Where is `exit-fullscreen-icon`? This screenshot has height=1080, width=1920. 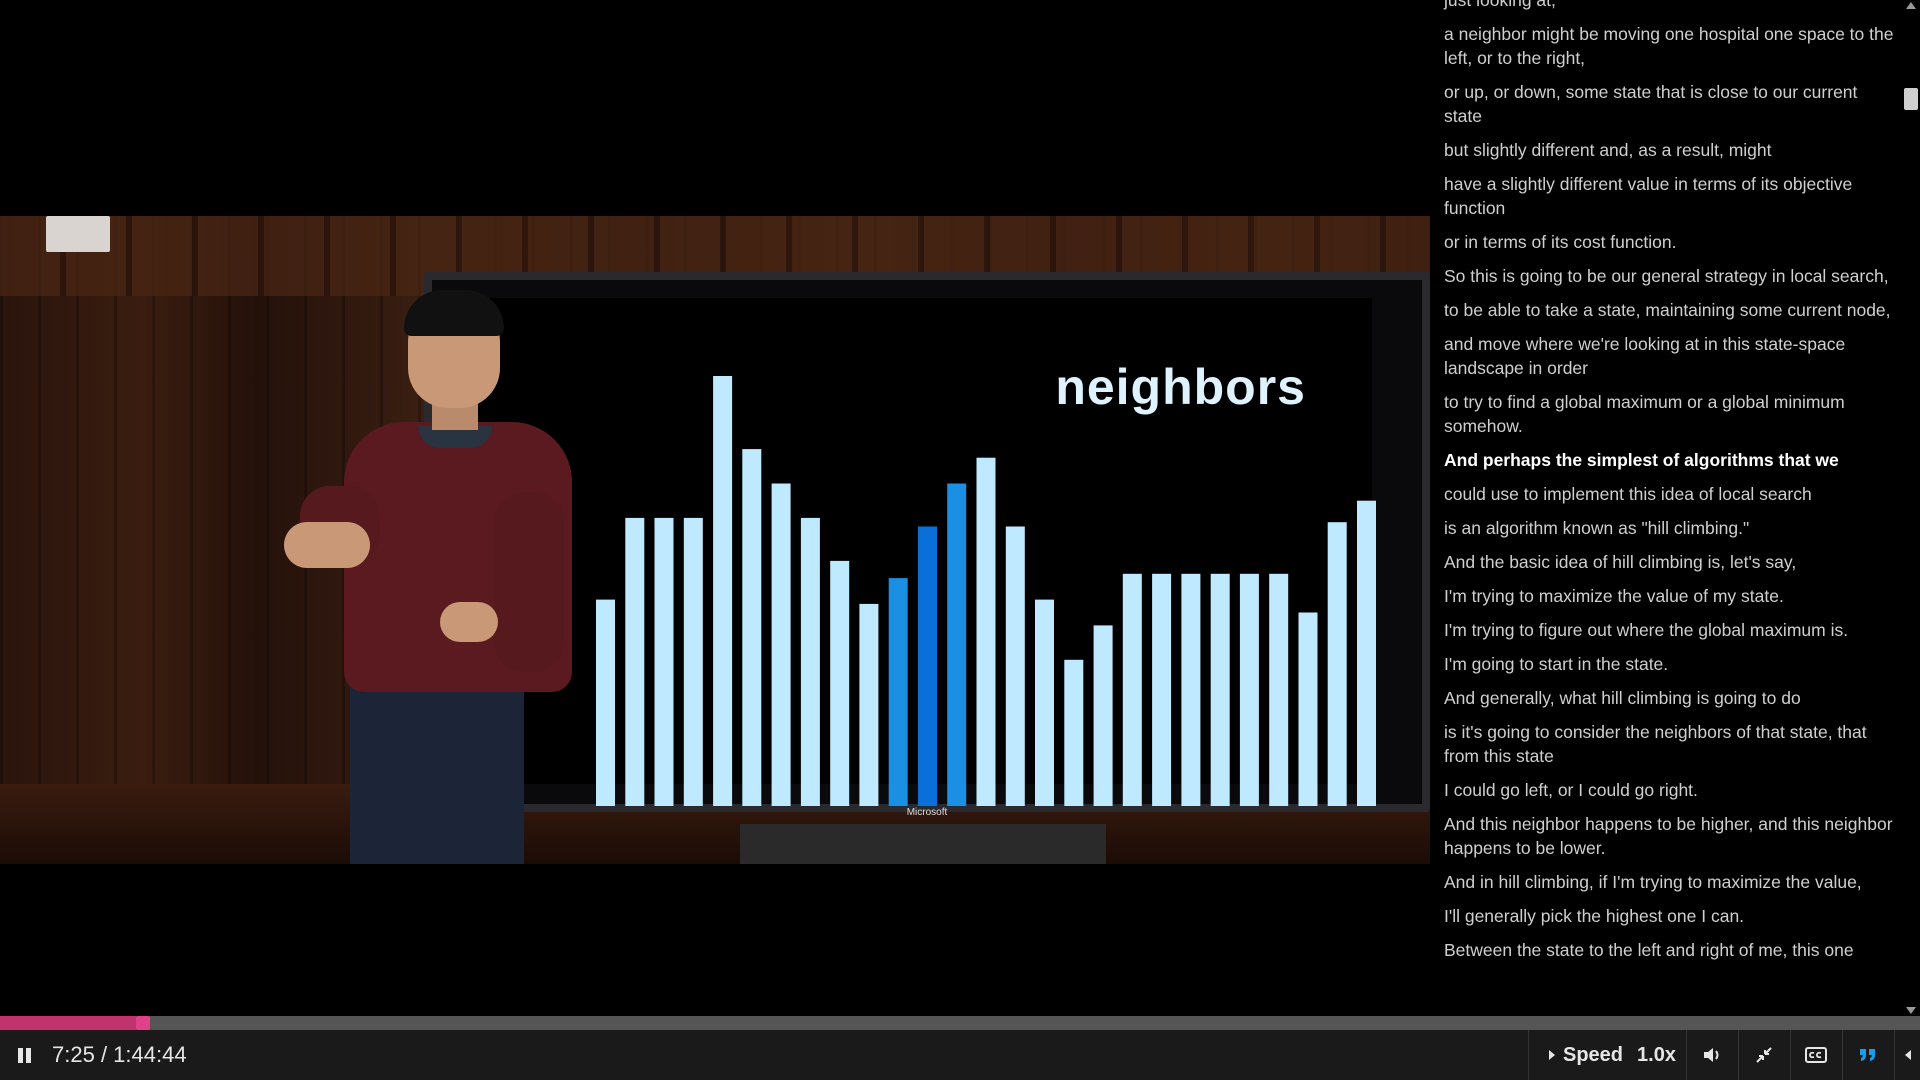
exit-fullscreen-icon is located at coordinates (1764, 1055).